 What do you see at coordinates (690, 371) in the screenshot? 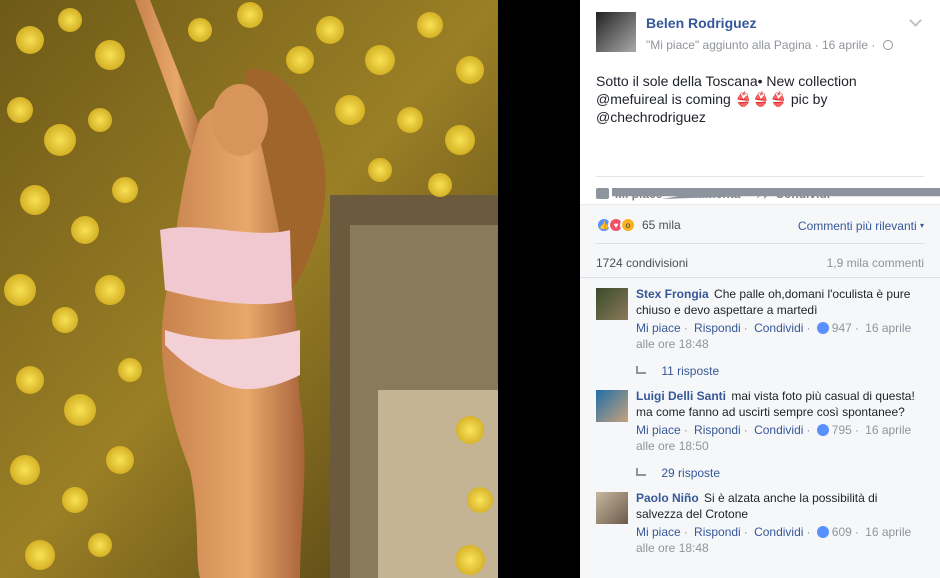
I see `replies-count: 11 risposte` at bounding box center [690, 371].